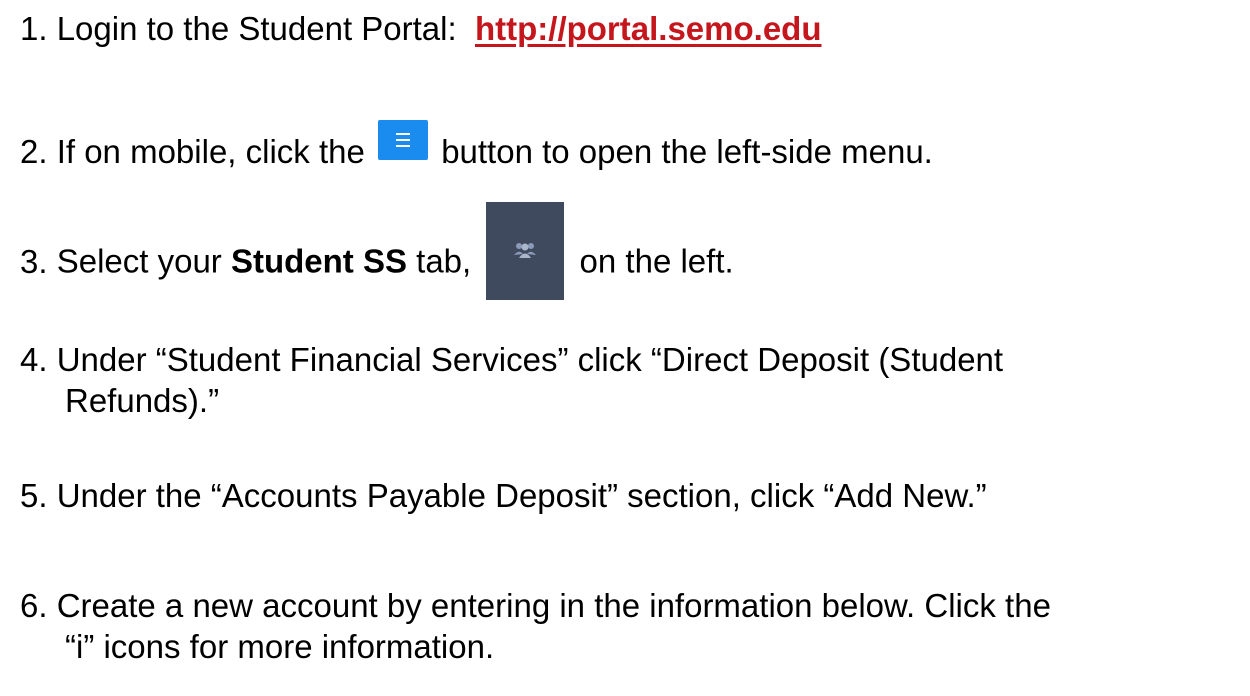  I want to click on step-text-middle: tab,, so click(444, 261).